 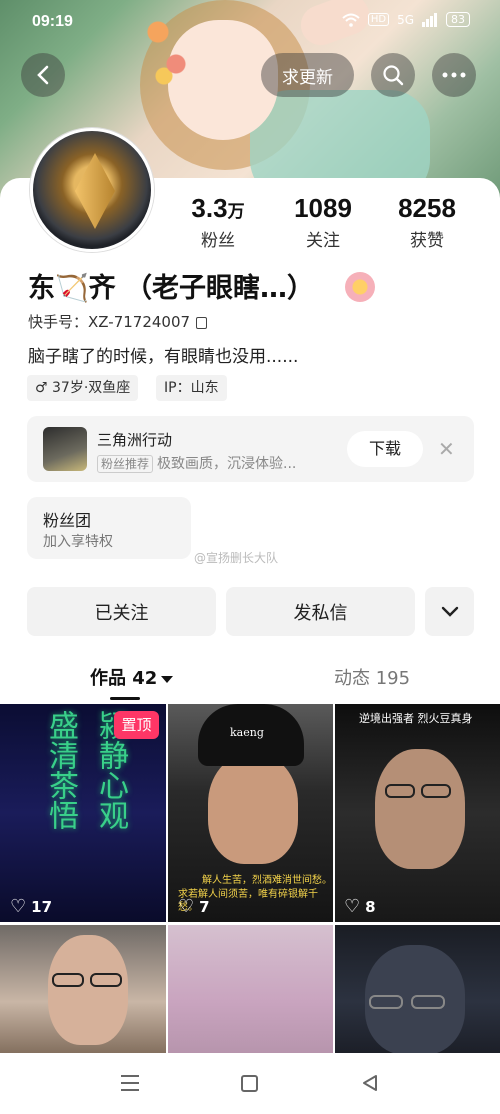 I want to click on calligraphy-char: 观, so click(x=110, y=815).